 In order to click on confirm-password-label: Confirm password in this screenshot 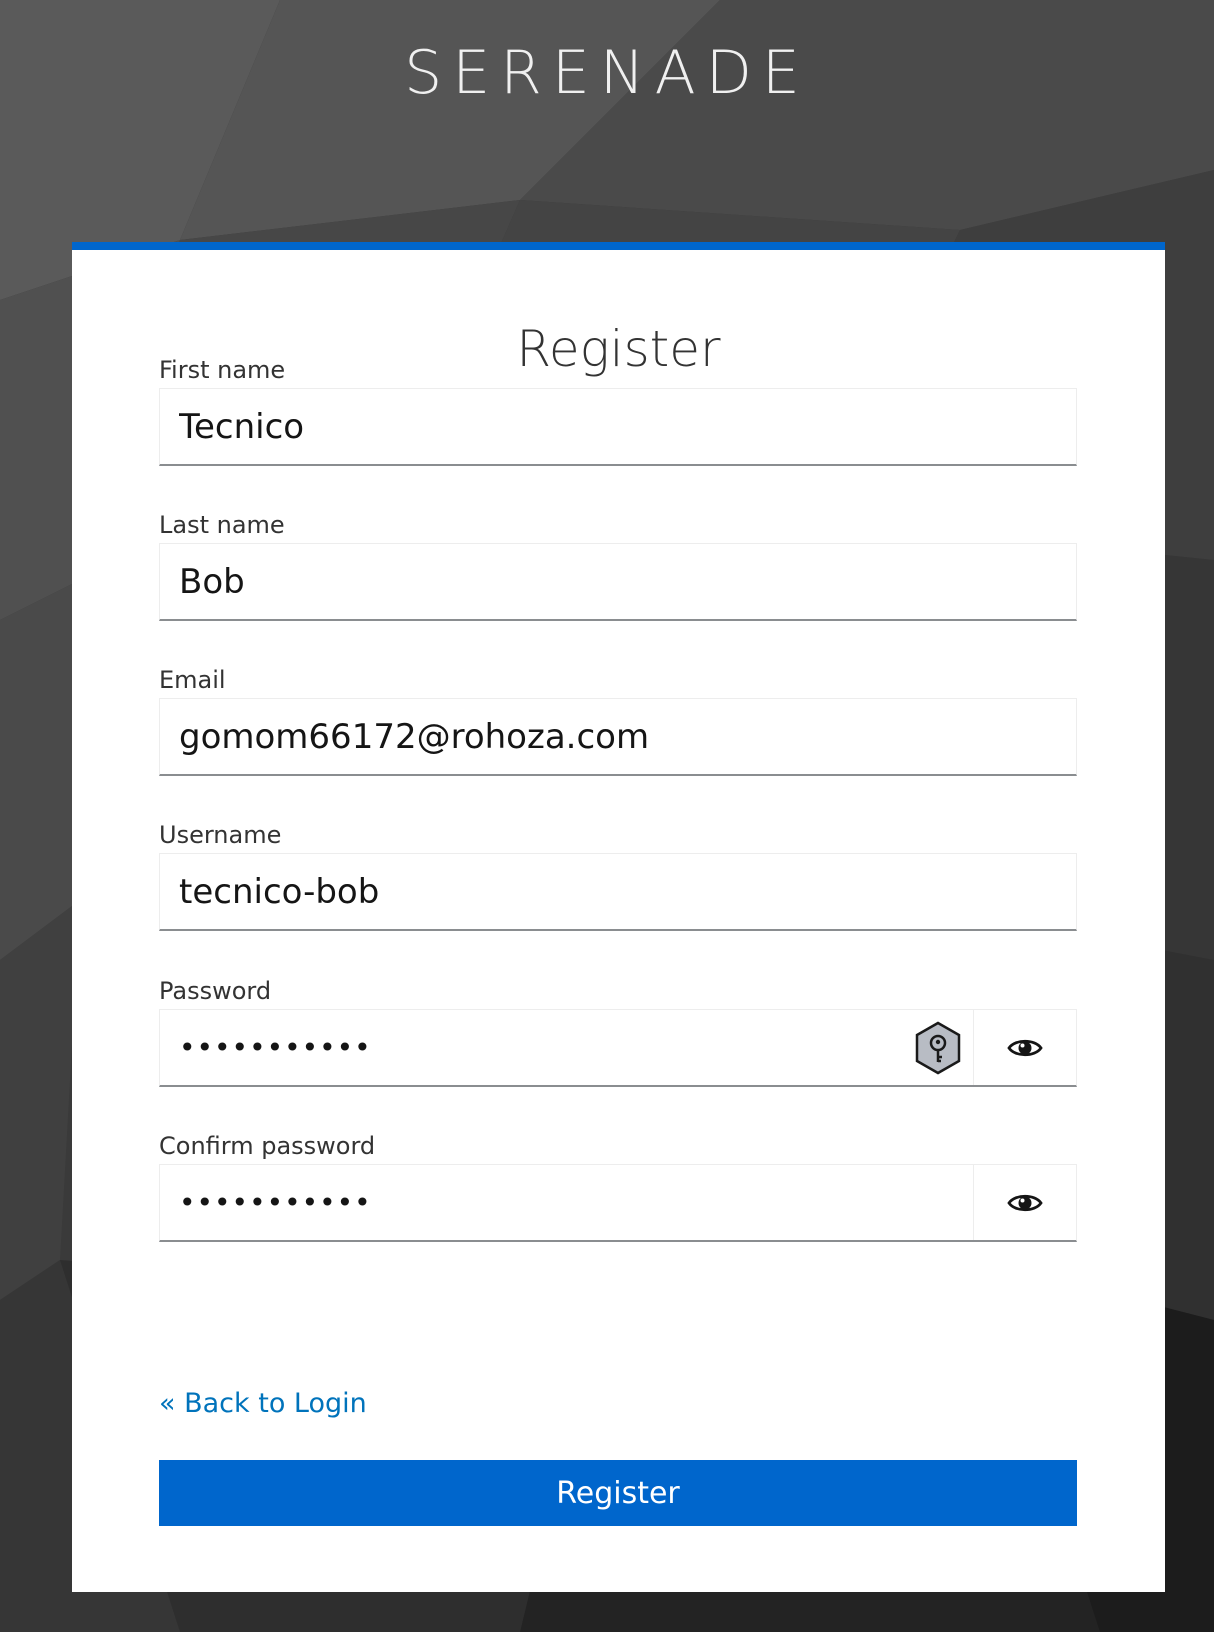, I will do `click(267, 1146)`.